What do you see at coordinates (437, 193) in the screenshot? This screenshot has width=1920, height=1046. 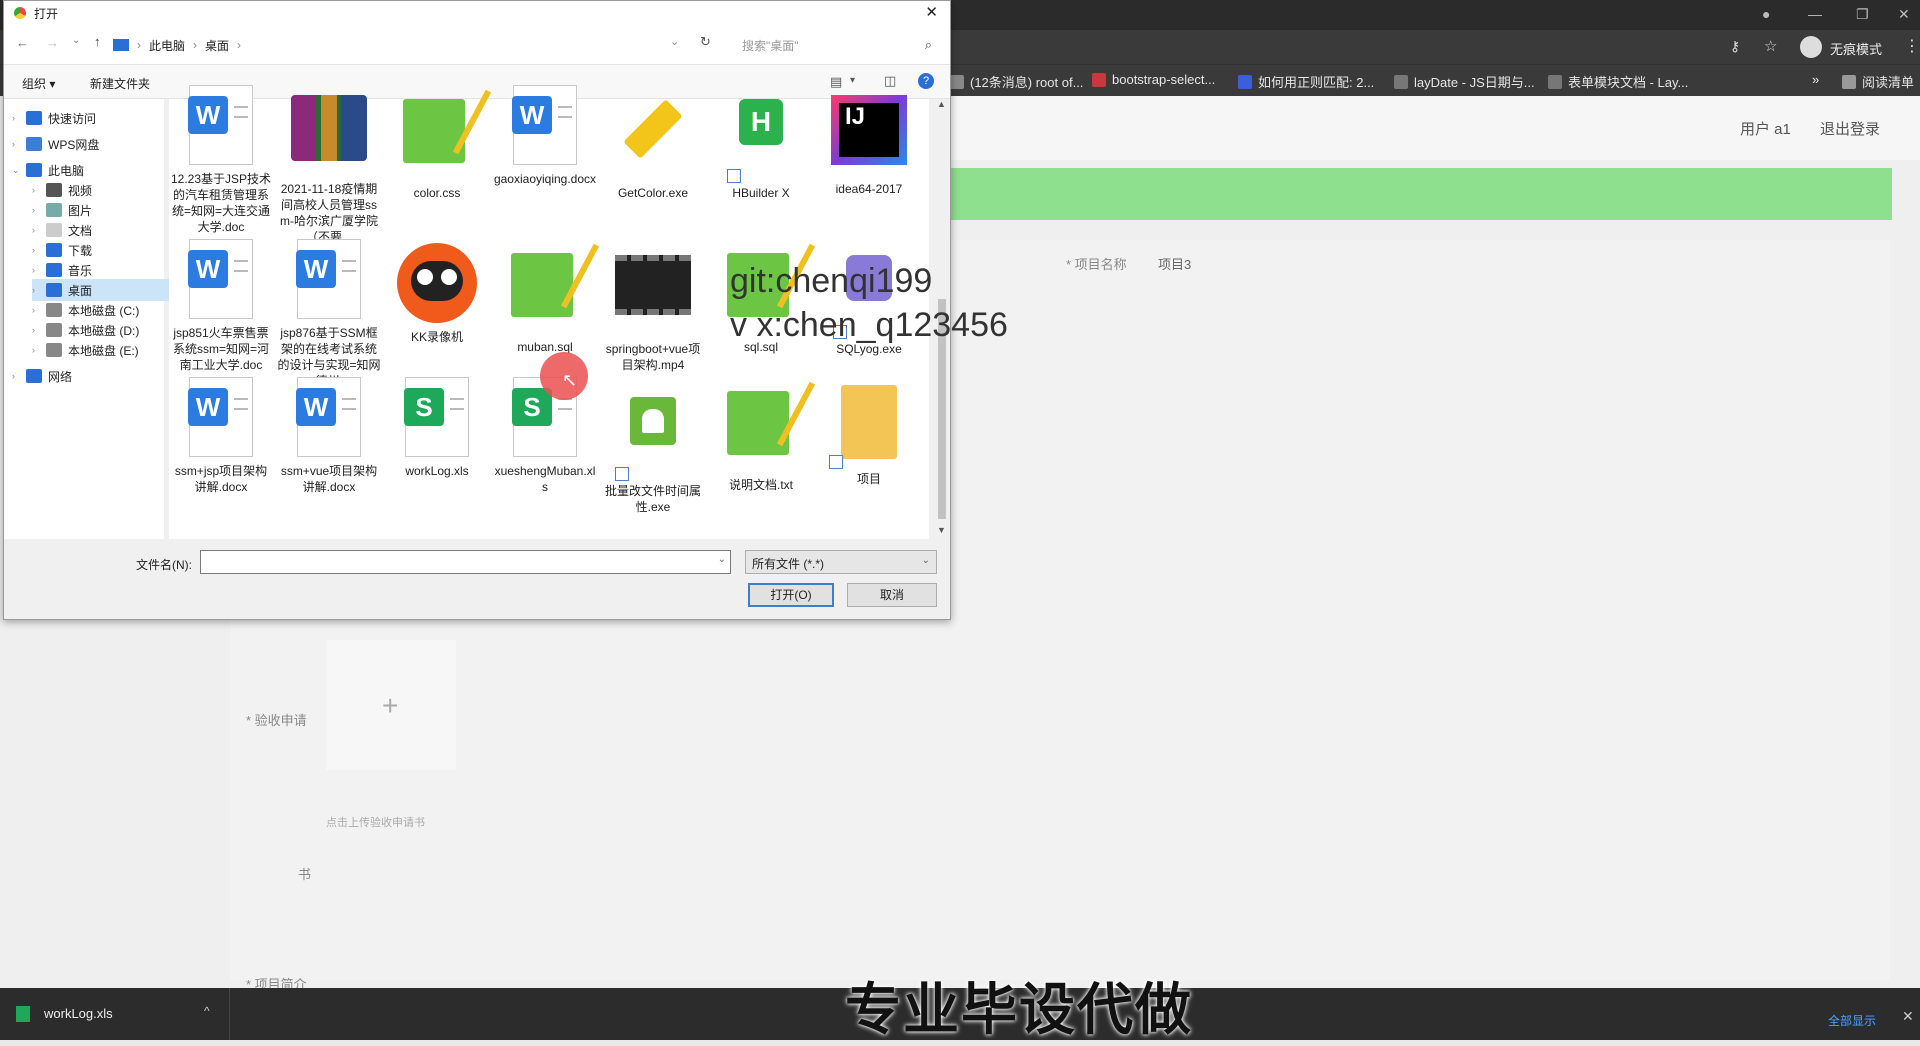 I see `file-name: color.css` at bounding box center [437, 193].